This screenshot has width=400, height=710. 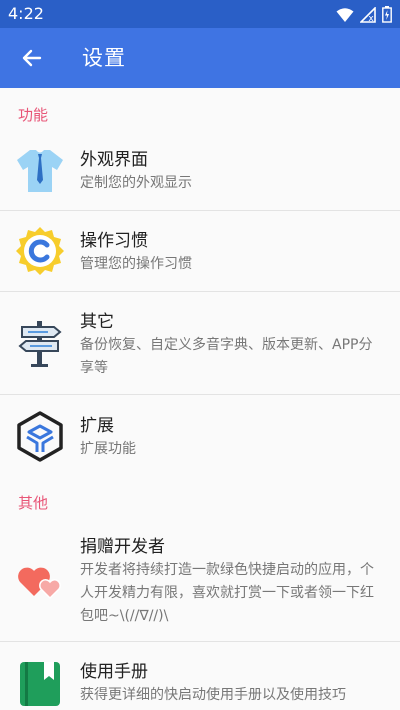 What do you see at coordinates (114, 671) in the screenshot?
I see `item-title: 使用手册` at bounding box center [114, 671].